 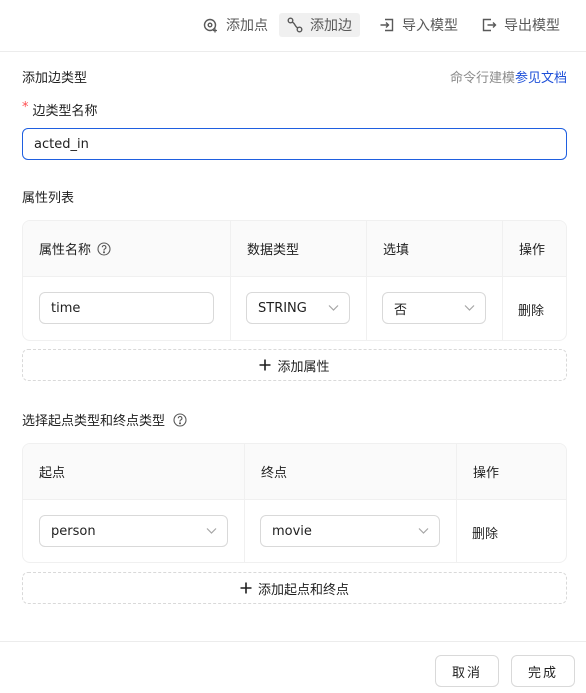 What do you see at coordinates (94, 421) in the screenshot?
I see `endpoints-title-text: 选择起点类型和终点类型` at bounding box center [94, 421].